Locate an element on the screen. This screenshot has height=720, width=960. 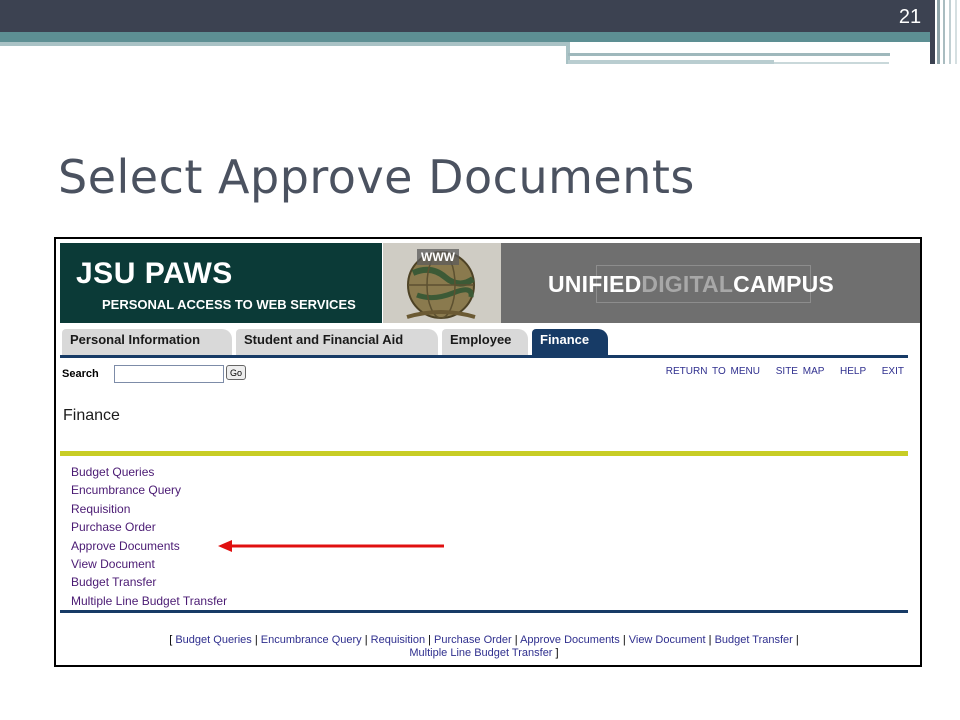
paws-banner: JSU PAWS PERSONAL ACCESS TO WEB SERVICES is located at coordinates (221, 283).